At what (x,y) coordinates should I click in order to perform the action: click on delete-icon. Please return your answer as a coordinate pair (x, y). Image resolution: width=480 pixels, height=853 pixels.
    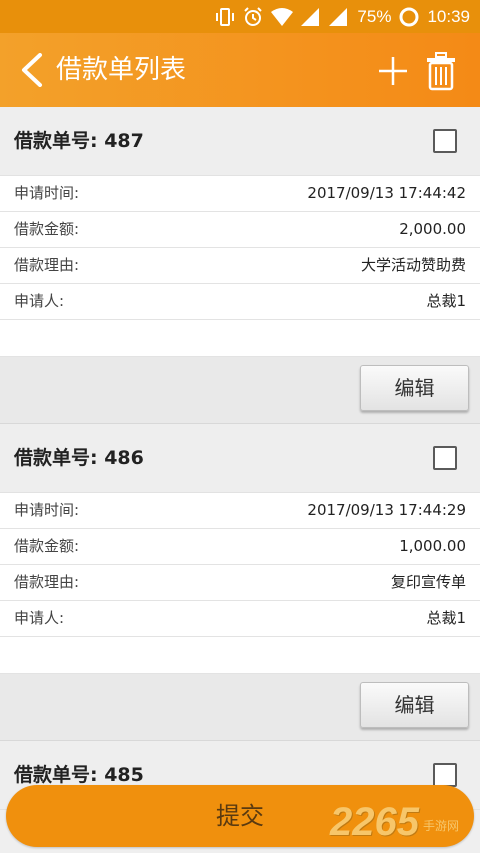
    Looking at the image, I should click on (441, 71).